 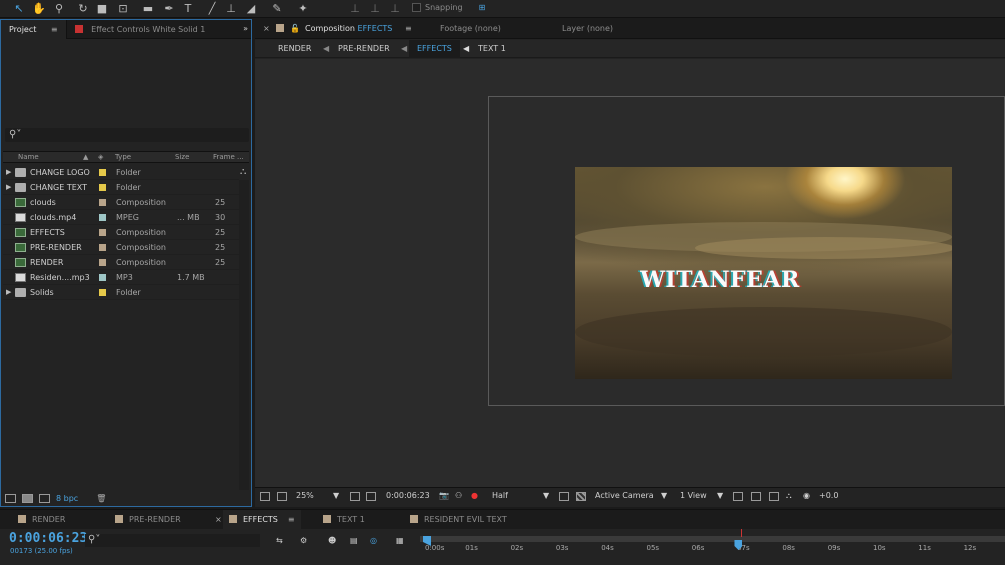 I want to click on frame-blending-icon: ▤, so click(x=354, y=540).